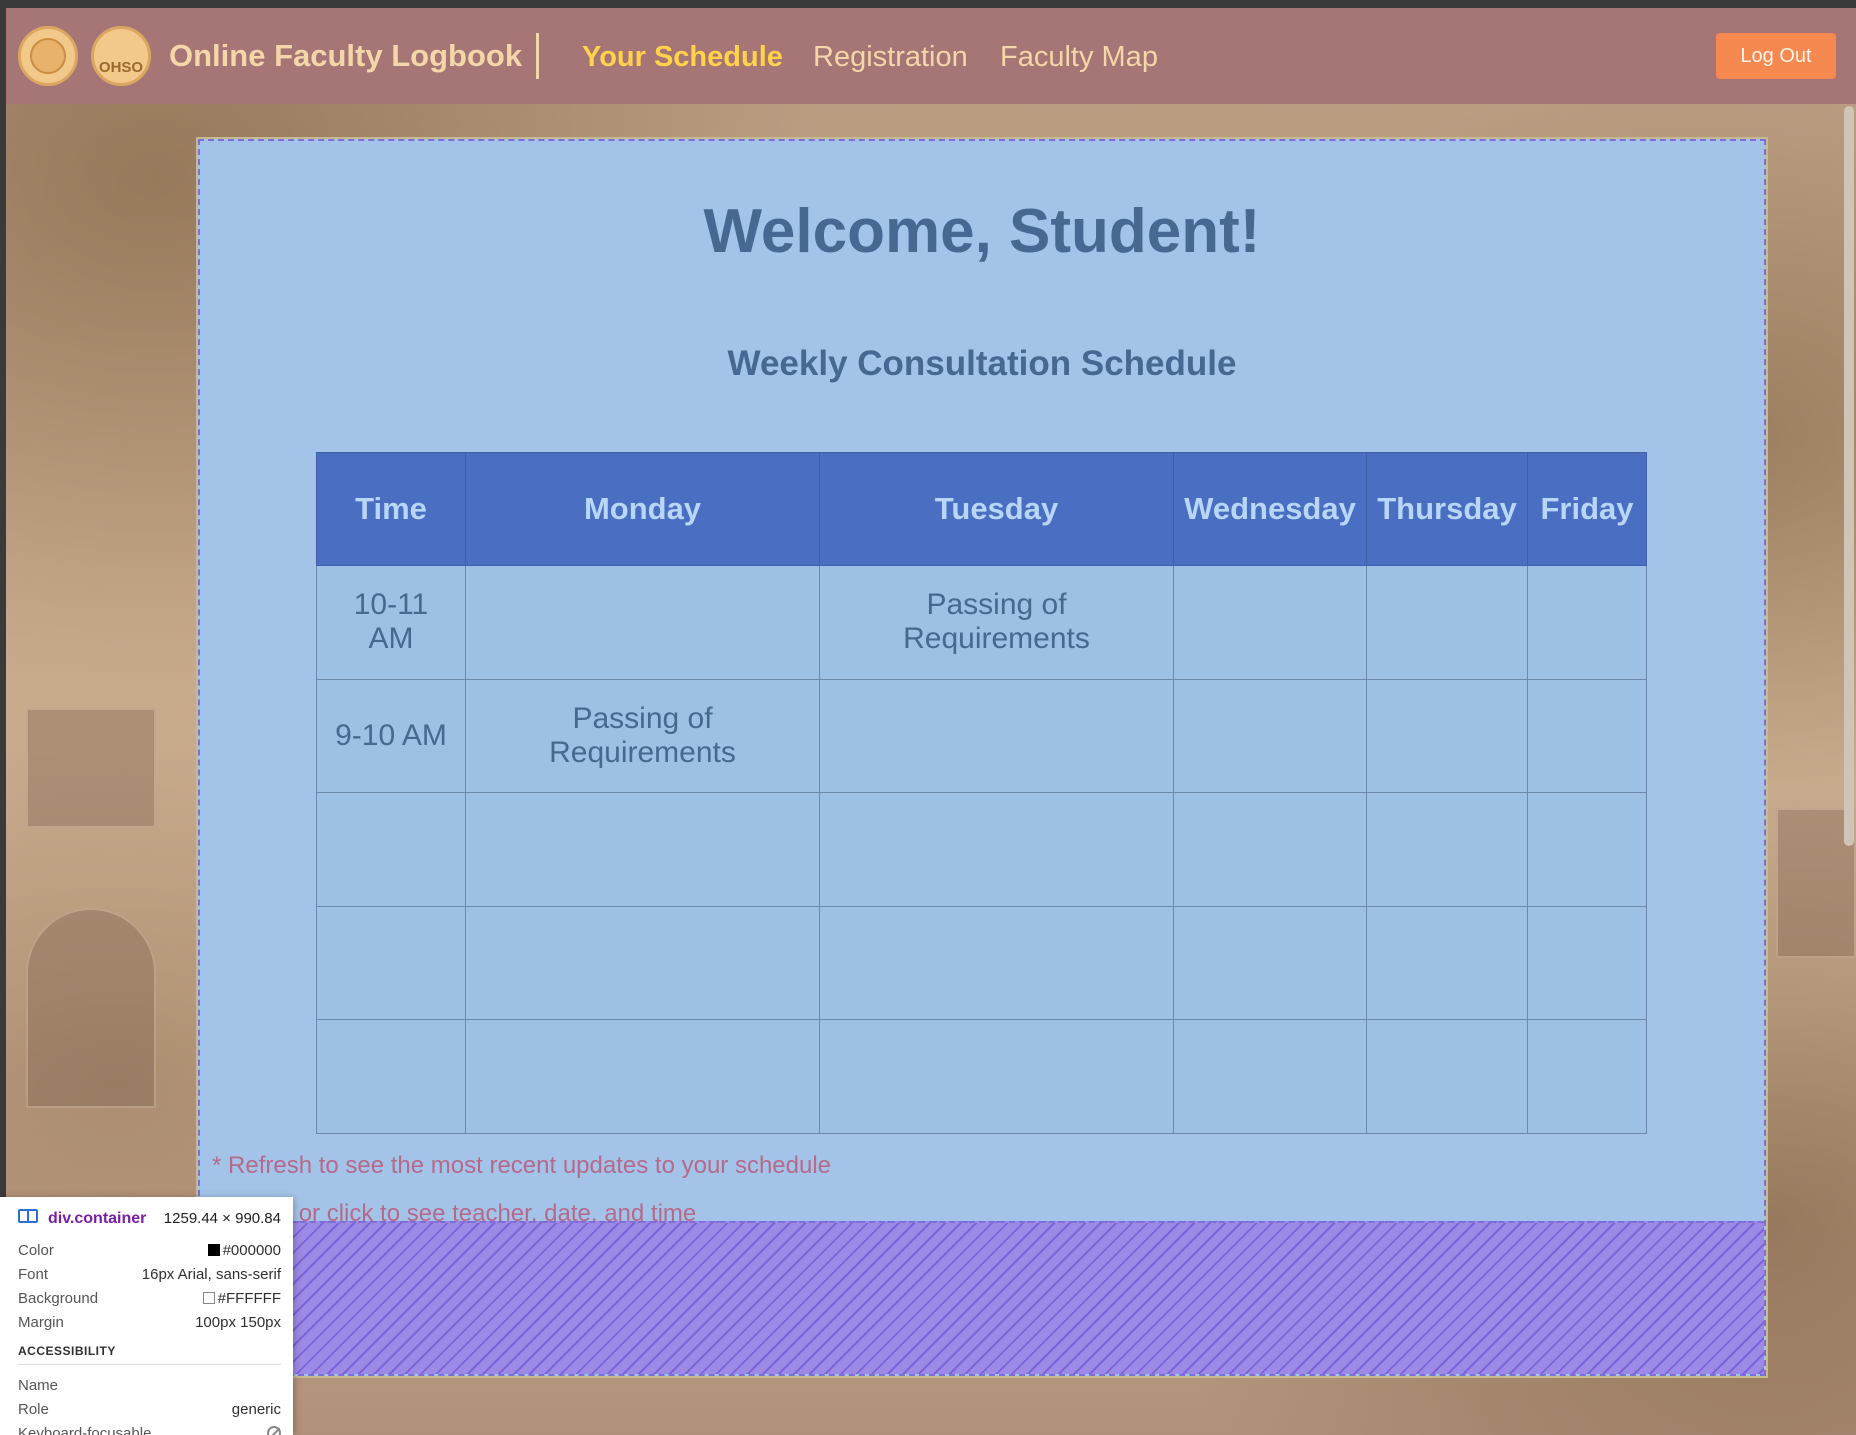  Describe the element at coordinates (1776, 56) in the screenshot. I see `logout-button: Log Out` at that location.